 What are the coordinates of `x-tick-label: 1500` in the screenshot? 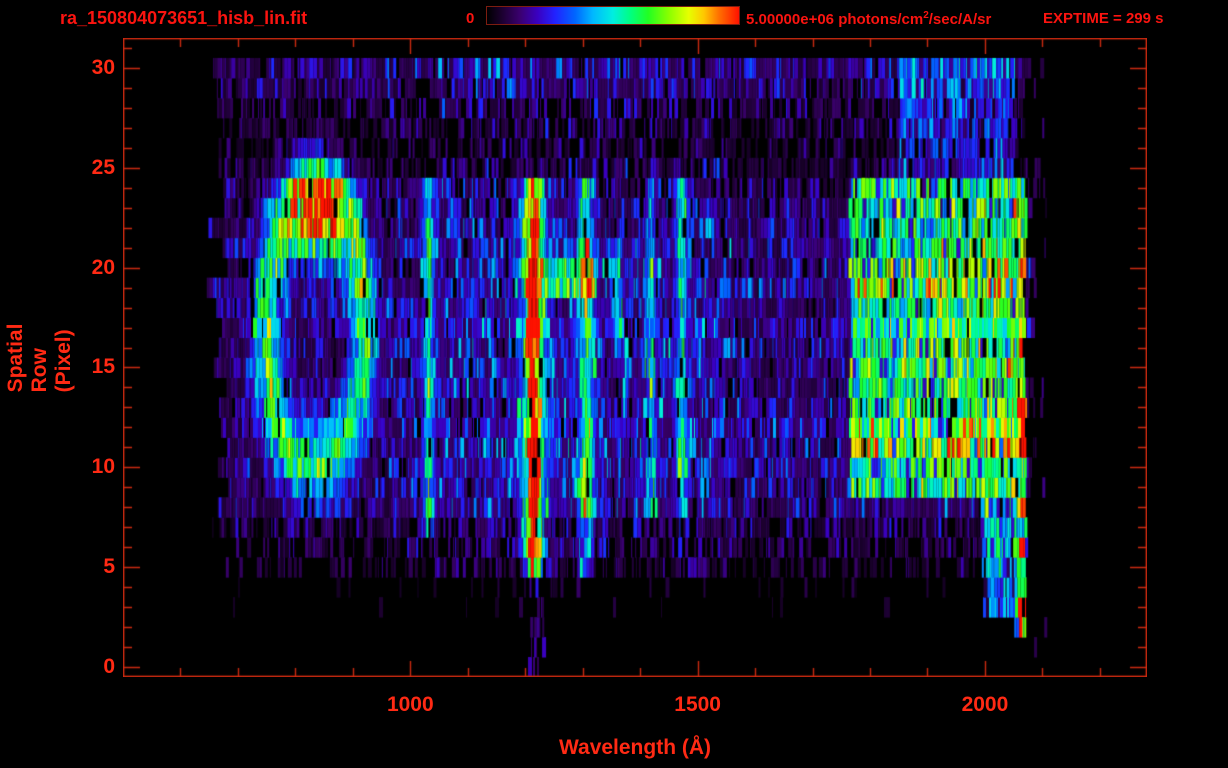 It's located at (697, 704).